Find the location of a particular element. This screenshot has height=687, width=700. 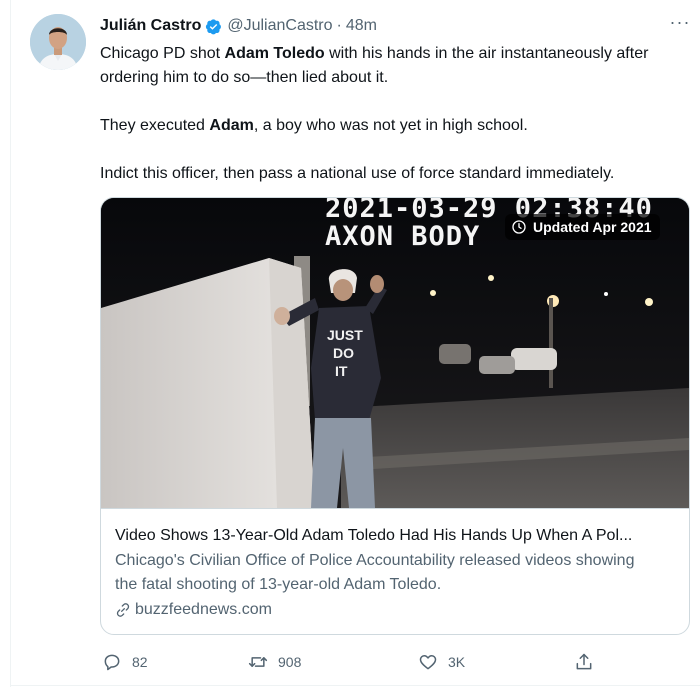

updated-badge: Updated Apr 2021 is located at coordinates (582, 227).